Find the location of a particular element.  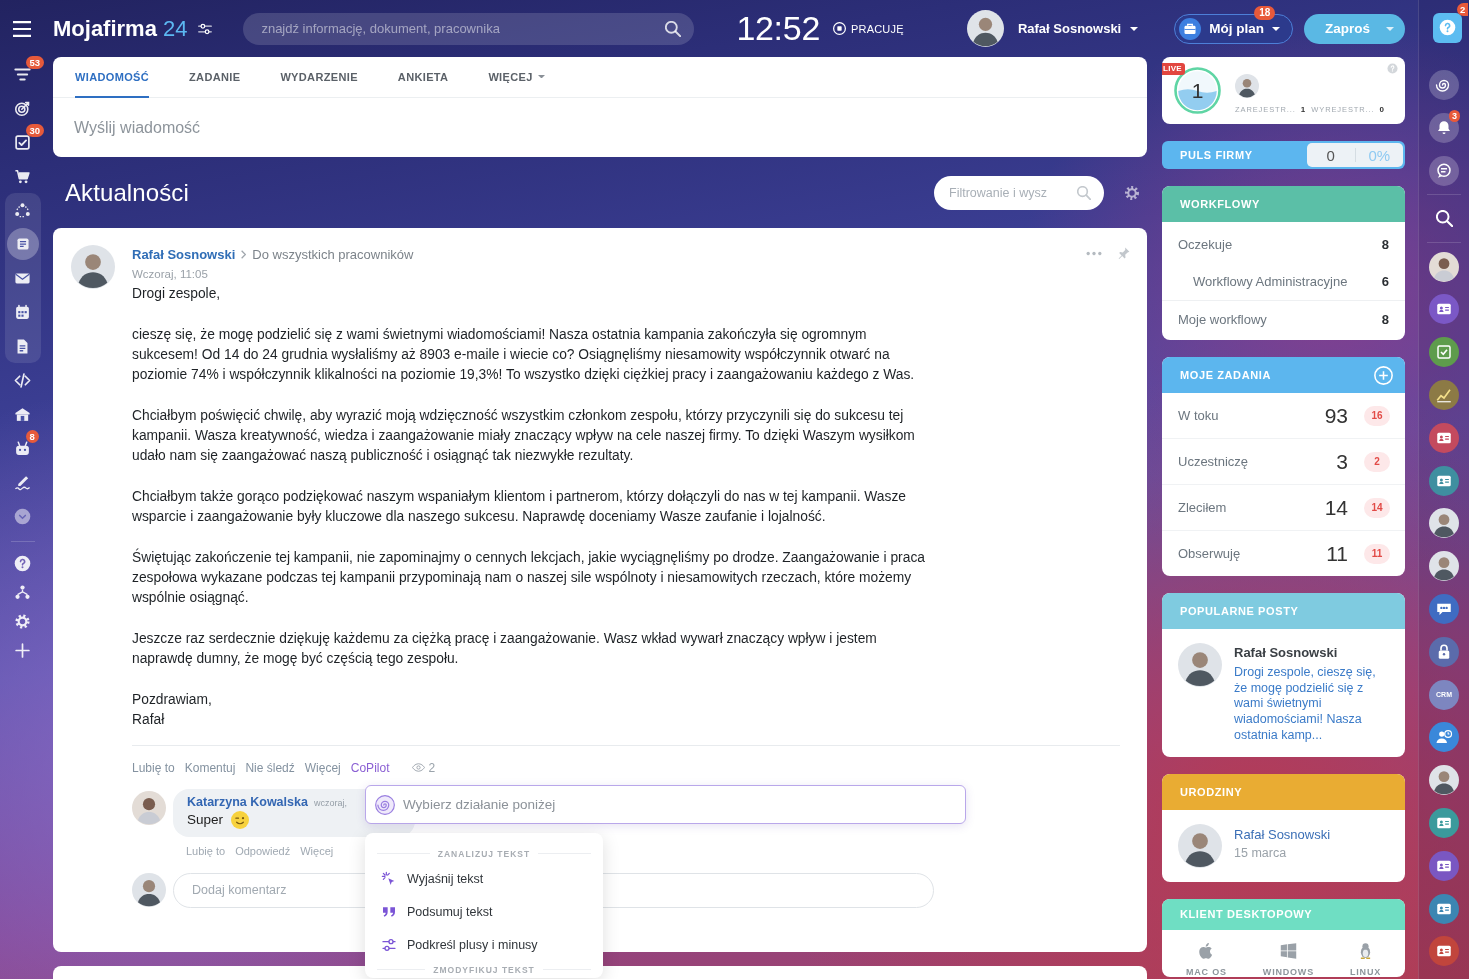

building-icon is located at coordinates (22, 414).